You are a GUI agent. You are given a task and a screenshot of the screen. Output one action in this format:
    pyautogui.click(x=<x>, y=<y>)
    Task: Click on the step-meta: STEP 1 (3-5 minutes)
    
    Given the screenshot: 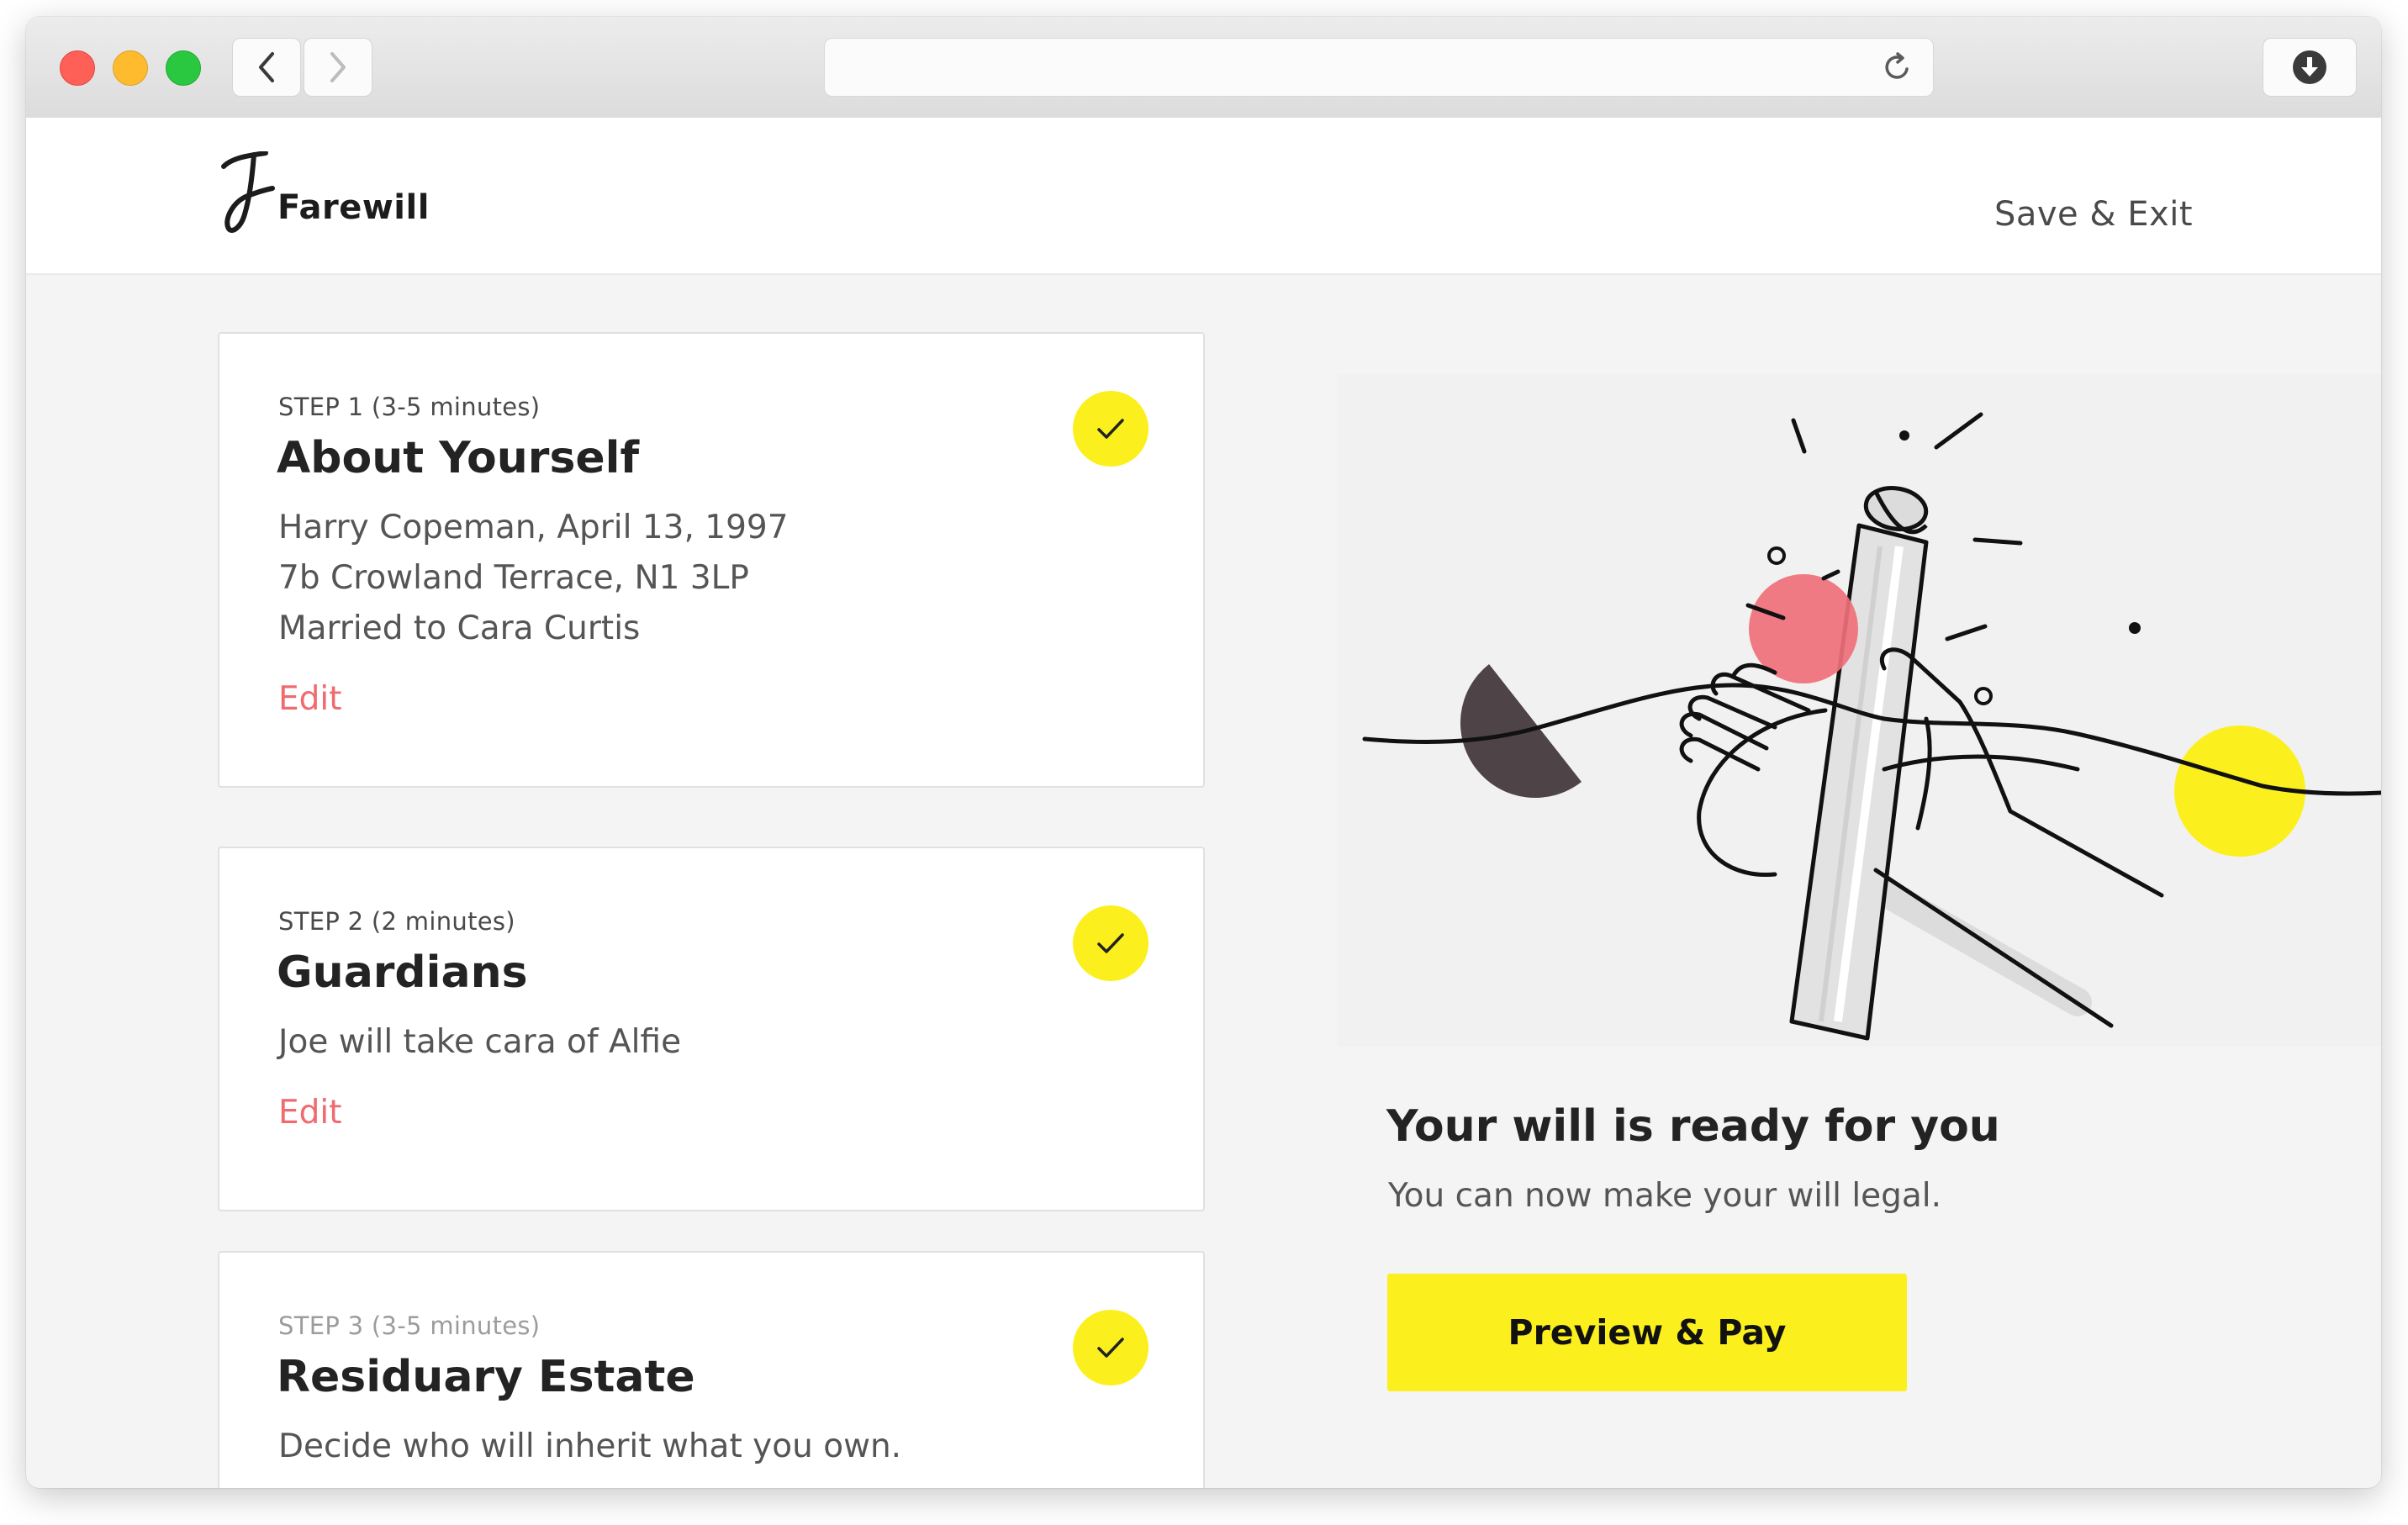 What is the action you would take?
    pyautogui.click(x=409, y=407)
    